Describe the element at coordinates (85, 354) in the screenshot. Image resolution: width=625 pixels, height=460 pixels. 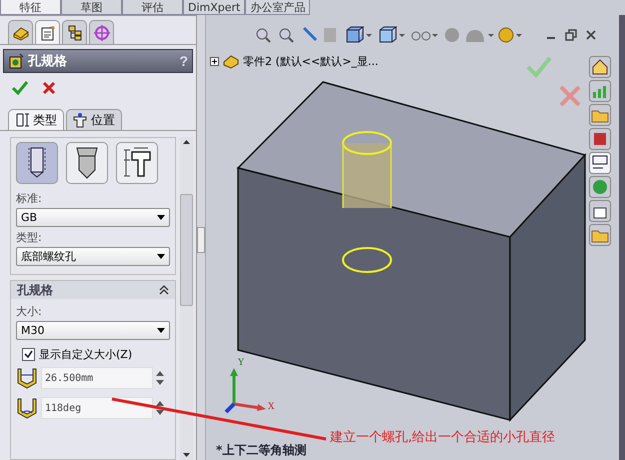
I see `checkbox-label: 显示自定义大小(Z)` at that location.